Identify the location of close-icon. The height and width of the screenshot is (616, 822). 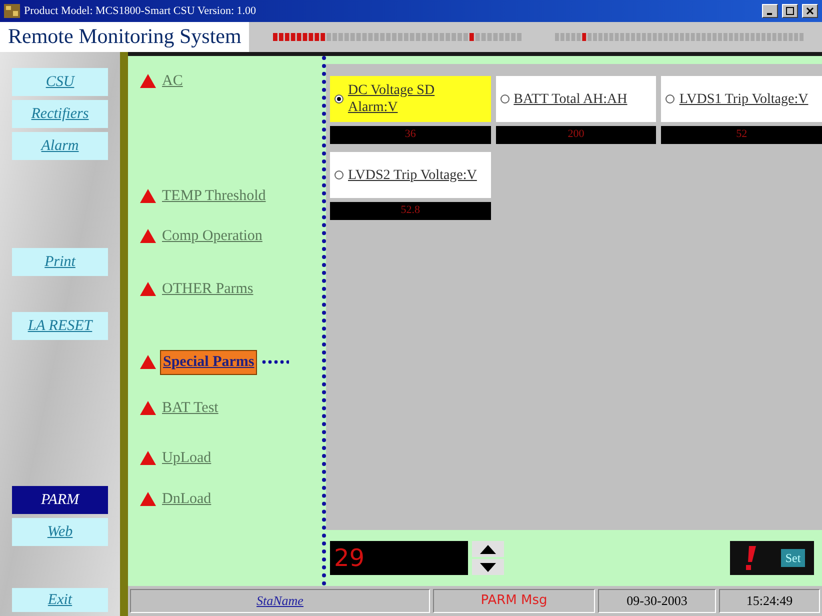
(810, 11).